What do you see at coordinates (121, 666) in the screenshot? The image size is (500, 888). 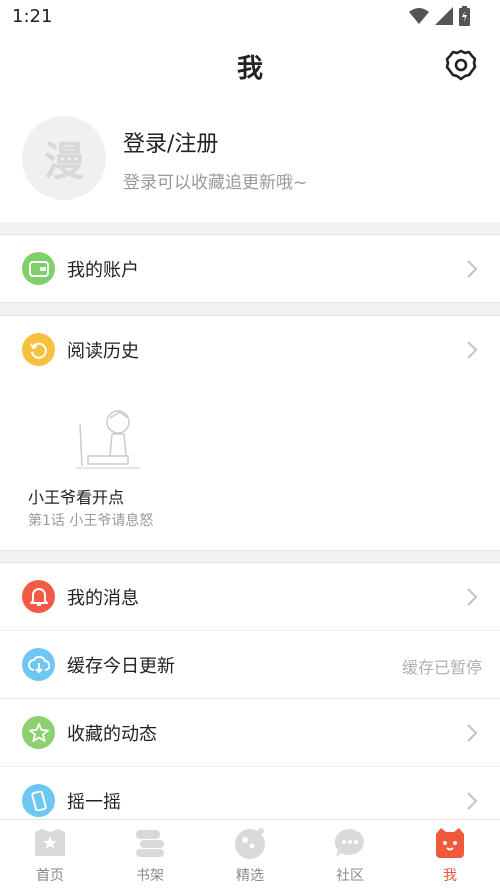 I see `menu-item-label: 缓存今日更新` at bounding box center [121, 666].